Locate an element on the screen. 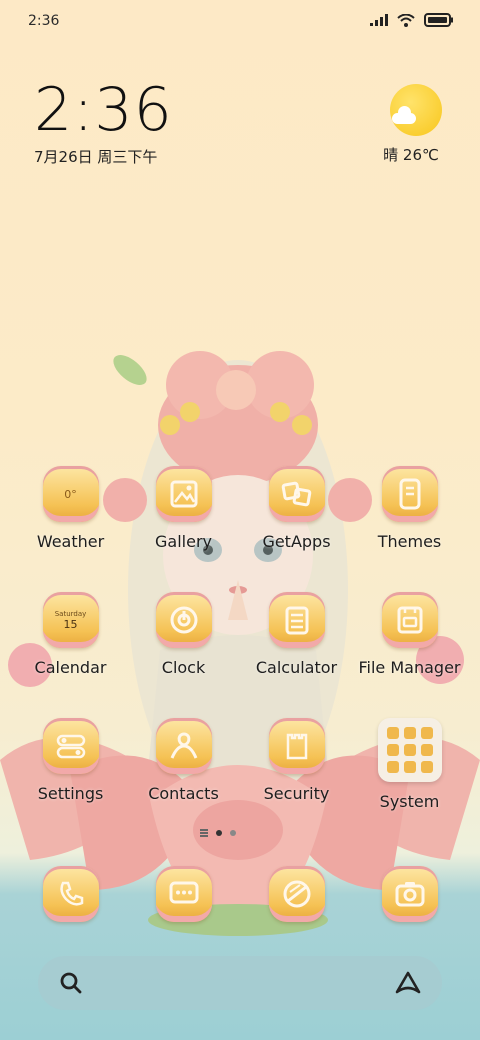  file-manager-icon is located at coordinates (409, 620).